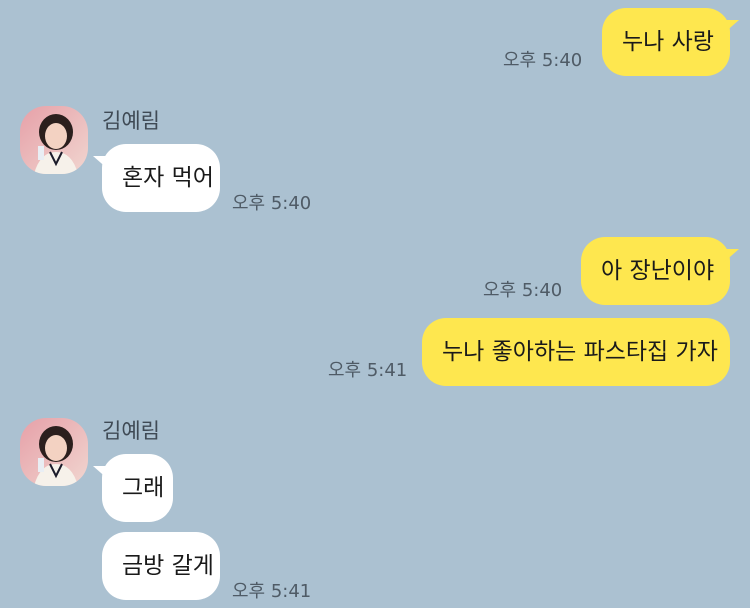  What do you see at coordinates (156, 178) in the screenshot?
I see `their-message-bubble: 혼자 먹어` at bounding box center [156, 178].